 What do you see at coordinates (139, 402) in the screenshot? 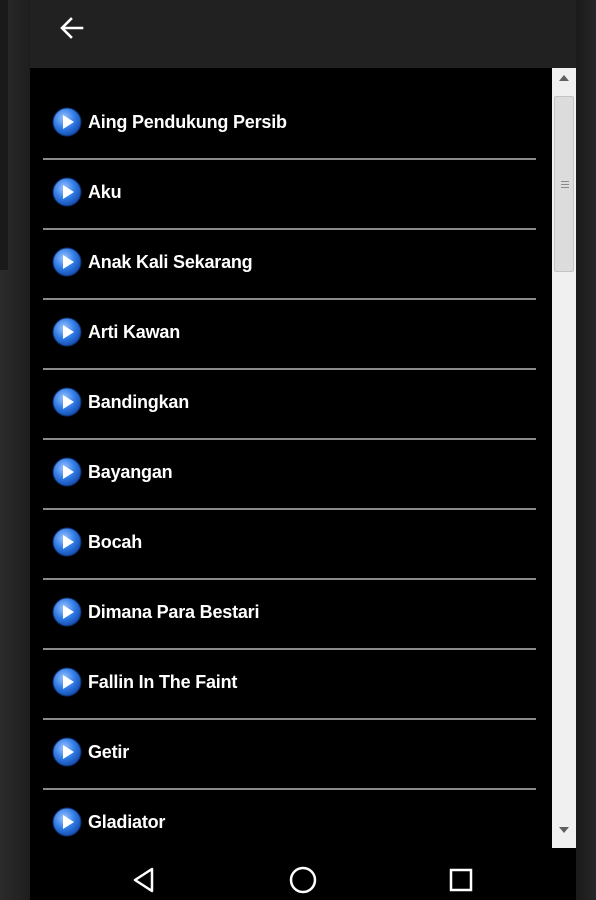
I see `song-title: Bandingkan` at bounding box center [139, 402].